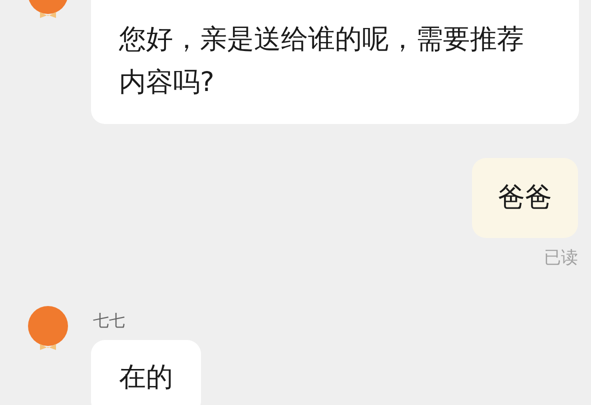 This screenshot has height=405, width=591. I want to click on message-bubble: 爸爸, so click(525, 198).